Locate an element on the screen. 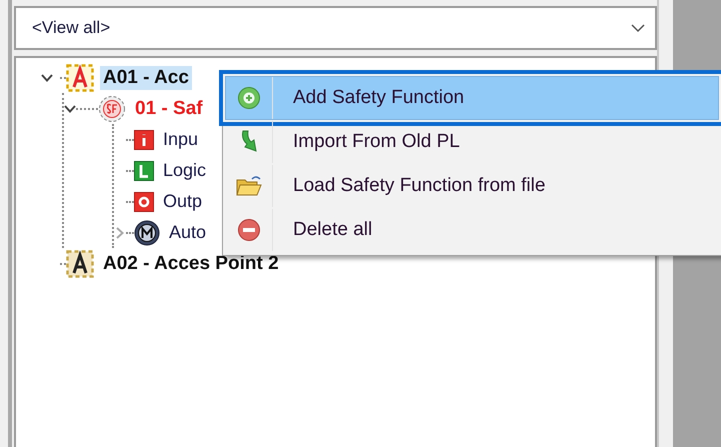  tree-item: 01 - Saf is located at coordinates (169, 108).